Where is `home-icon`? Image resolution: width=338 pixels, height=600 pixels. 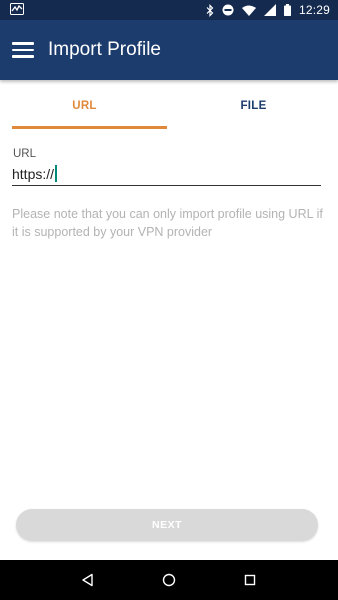
home-icon is located at coordinates (169, 580).